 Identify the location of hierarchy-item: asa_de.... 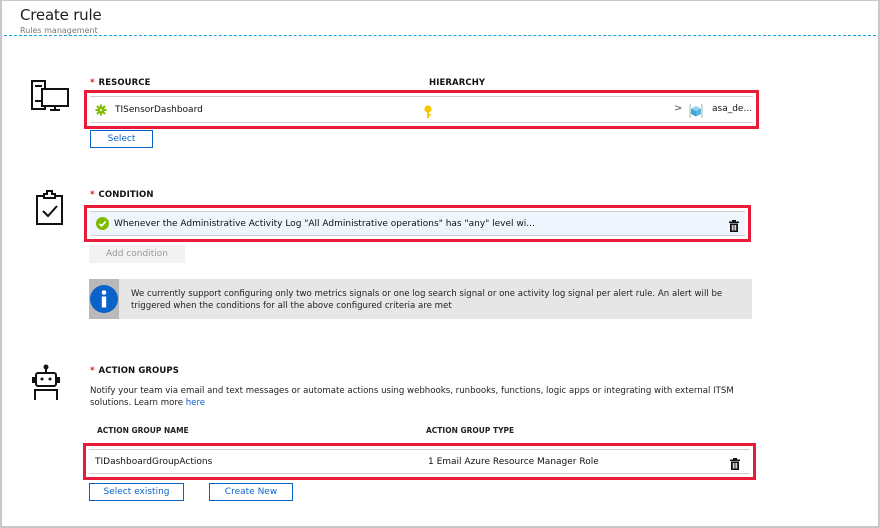
(732, 109).